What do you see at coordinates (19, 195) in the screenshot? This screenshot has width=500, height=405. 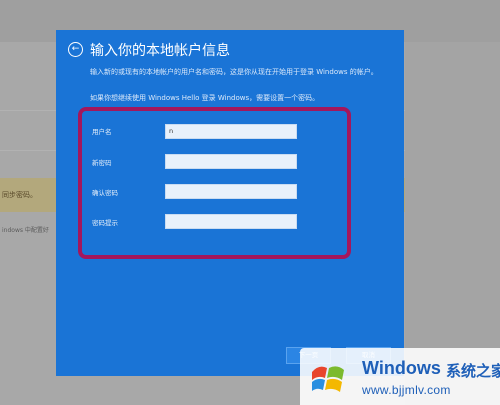 I see `background-warning-text: 同步密码。` at bounding box center [19, 195].